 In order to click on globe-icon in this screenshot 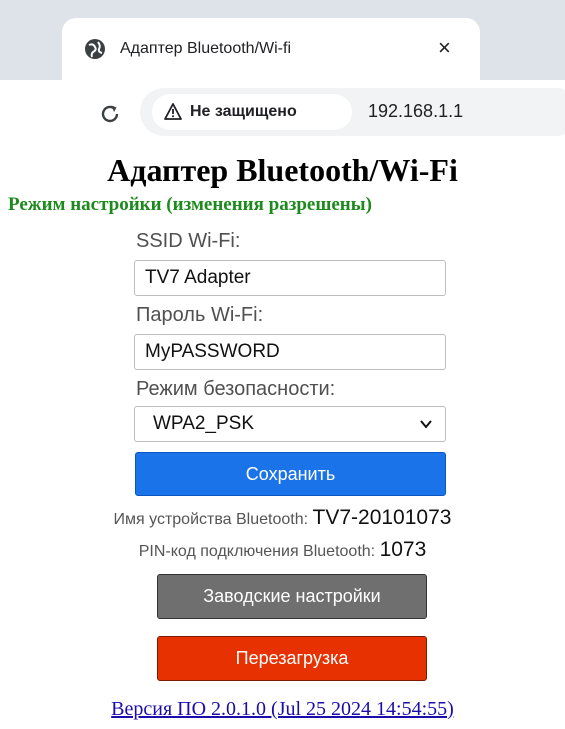, I will do `click(95, 49)`.